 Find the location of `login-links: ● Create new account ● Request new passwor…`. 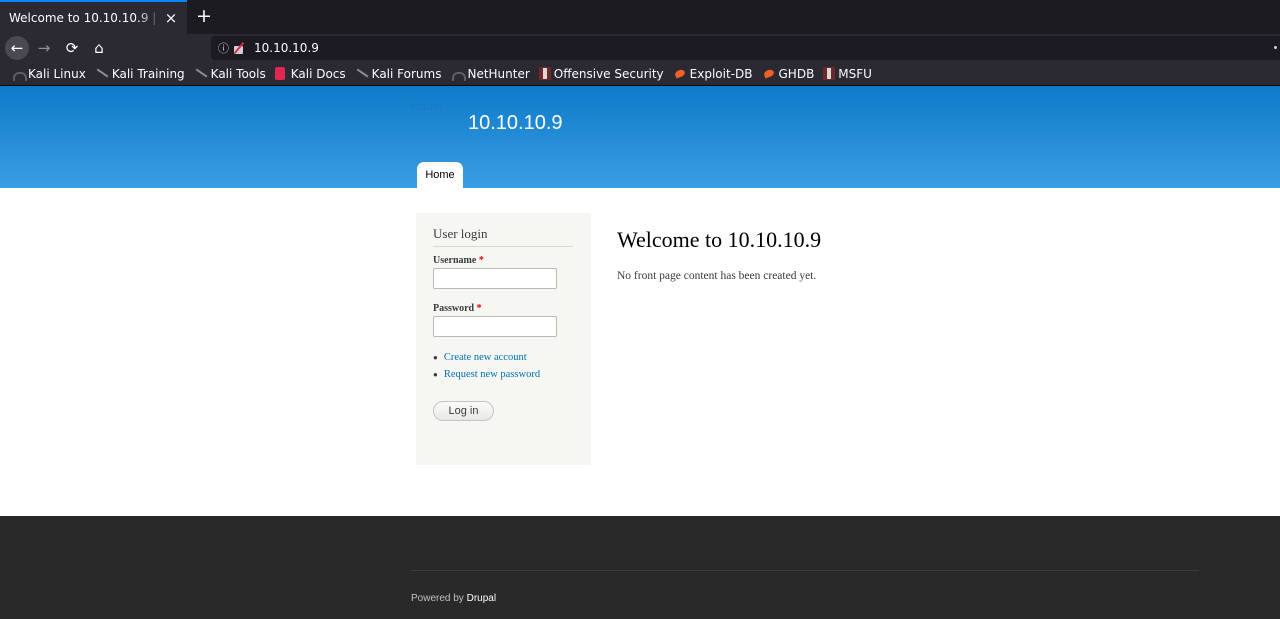

login-links: ● Create new account ● Request new passwor… is located at coordinates (503, 366).